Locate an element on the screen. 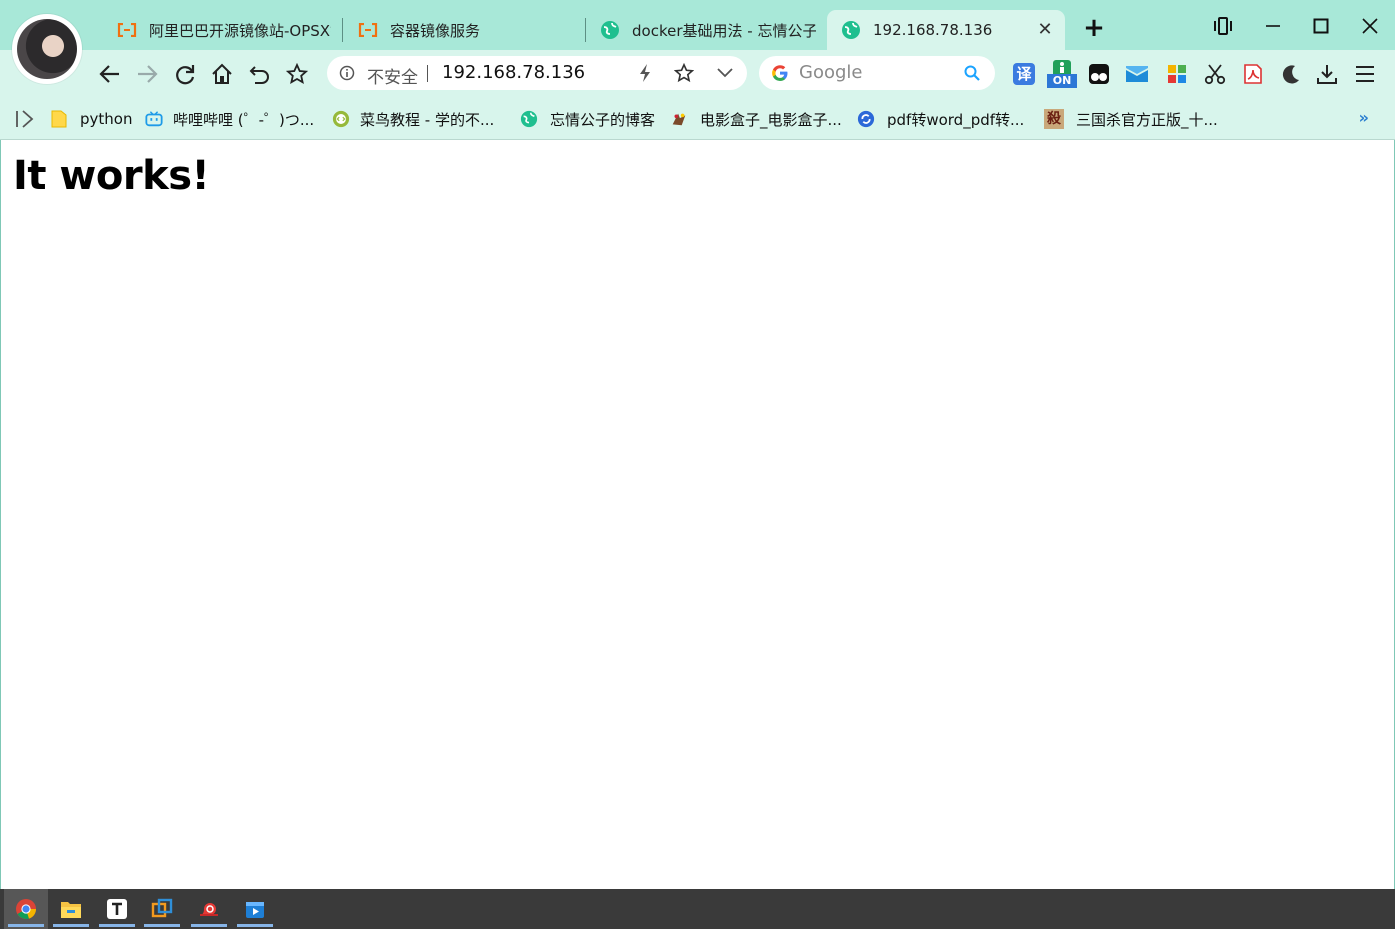 Image resolution: width=1395 pixels, height=929 pixels. bookmark-label: python is located at coordinates (106, 119).